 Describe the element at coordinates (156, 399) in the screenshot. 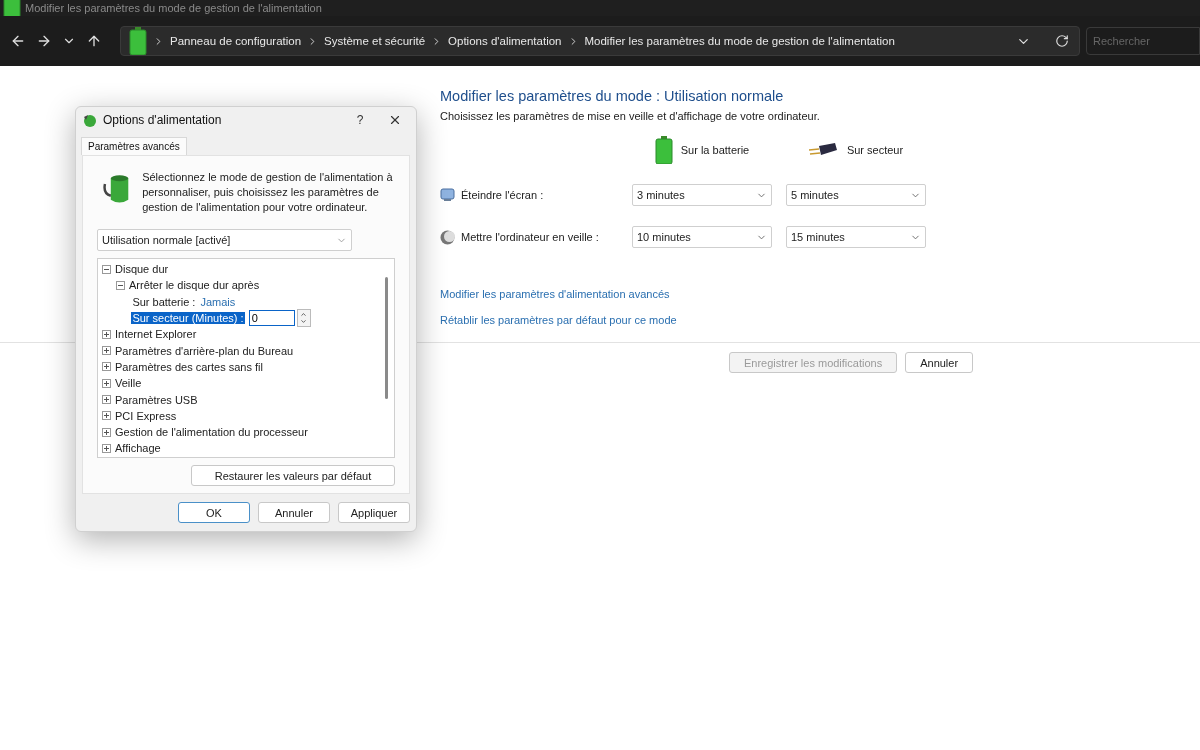

I see `tree-item: Paramètres USB` at that location.